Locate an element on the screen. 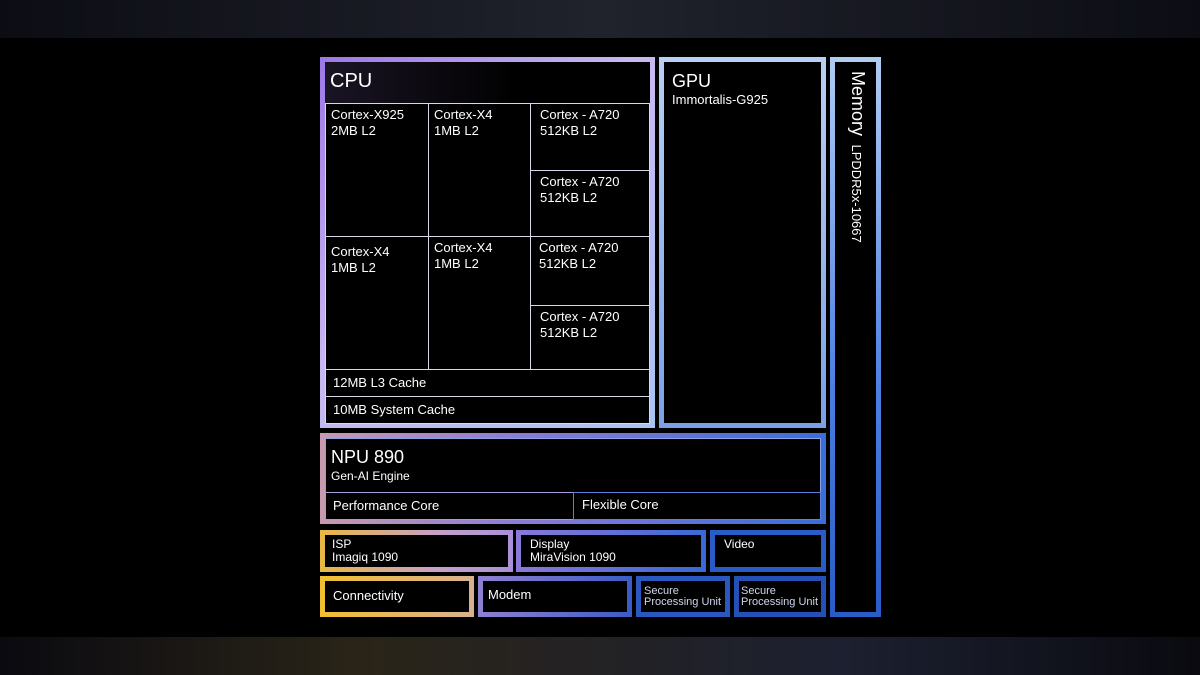 The image size is (1200, 675). isp-block: ISP Imagiq 1090 is located at coordinates (416, 551).